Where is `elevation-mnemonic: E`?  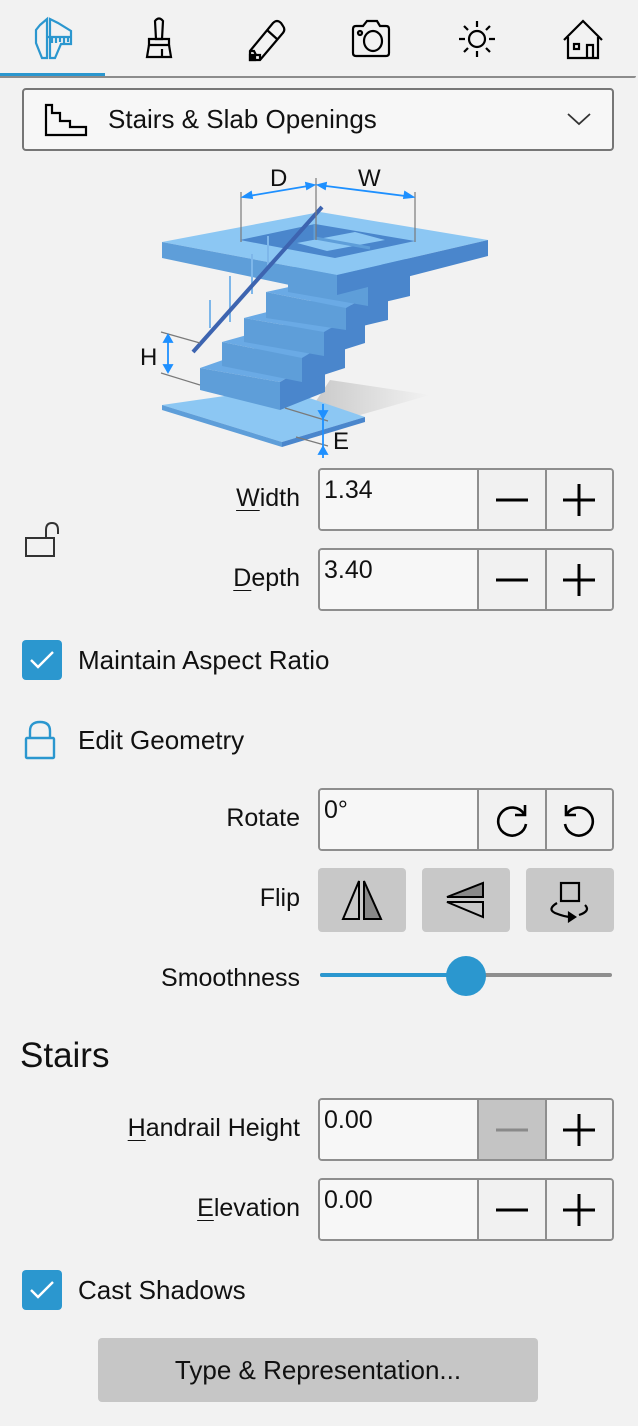 elevation-mnemonic: E is located at coordinates (205, 1208).